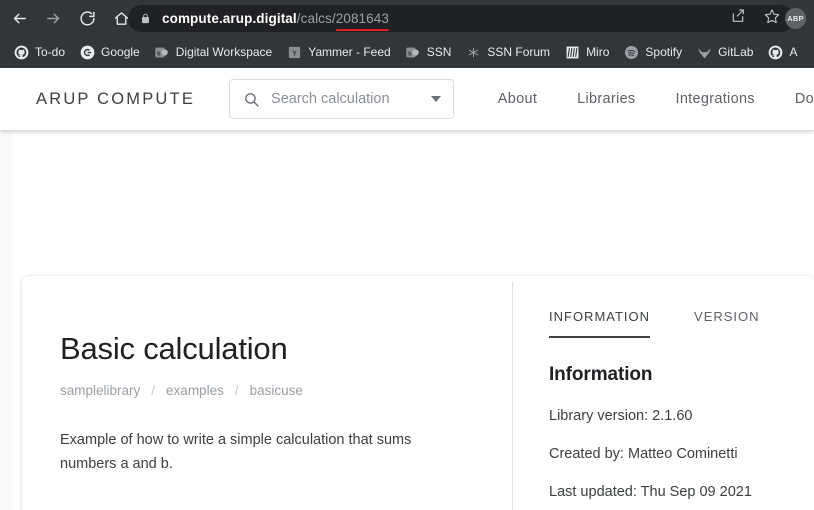  Describe the element at coordinates (461, 18) in the screenshot. I see `address-bar: compute.arup.digital/calcs/2081643` at that location.